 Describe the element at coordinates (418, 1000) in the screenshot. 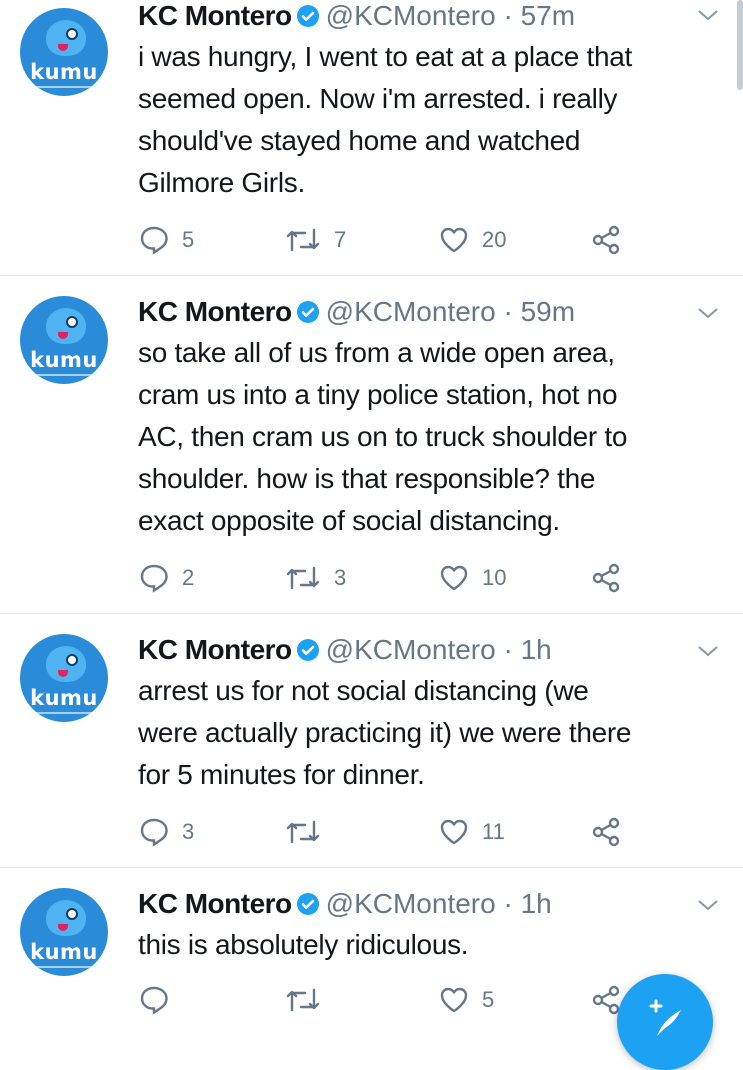

I see `tweet-actions: 5` at that location.